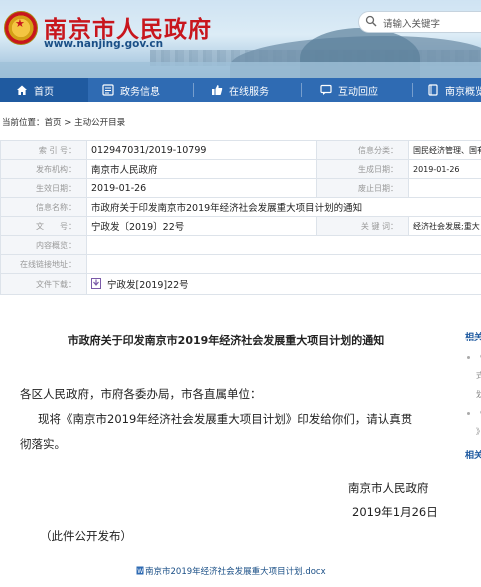  I want to click on book-icon, so click(433, 90).